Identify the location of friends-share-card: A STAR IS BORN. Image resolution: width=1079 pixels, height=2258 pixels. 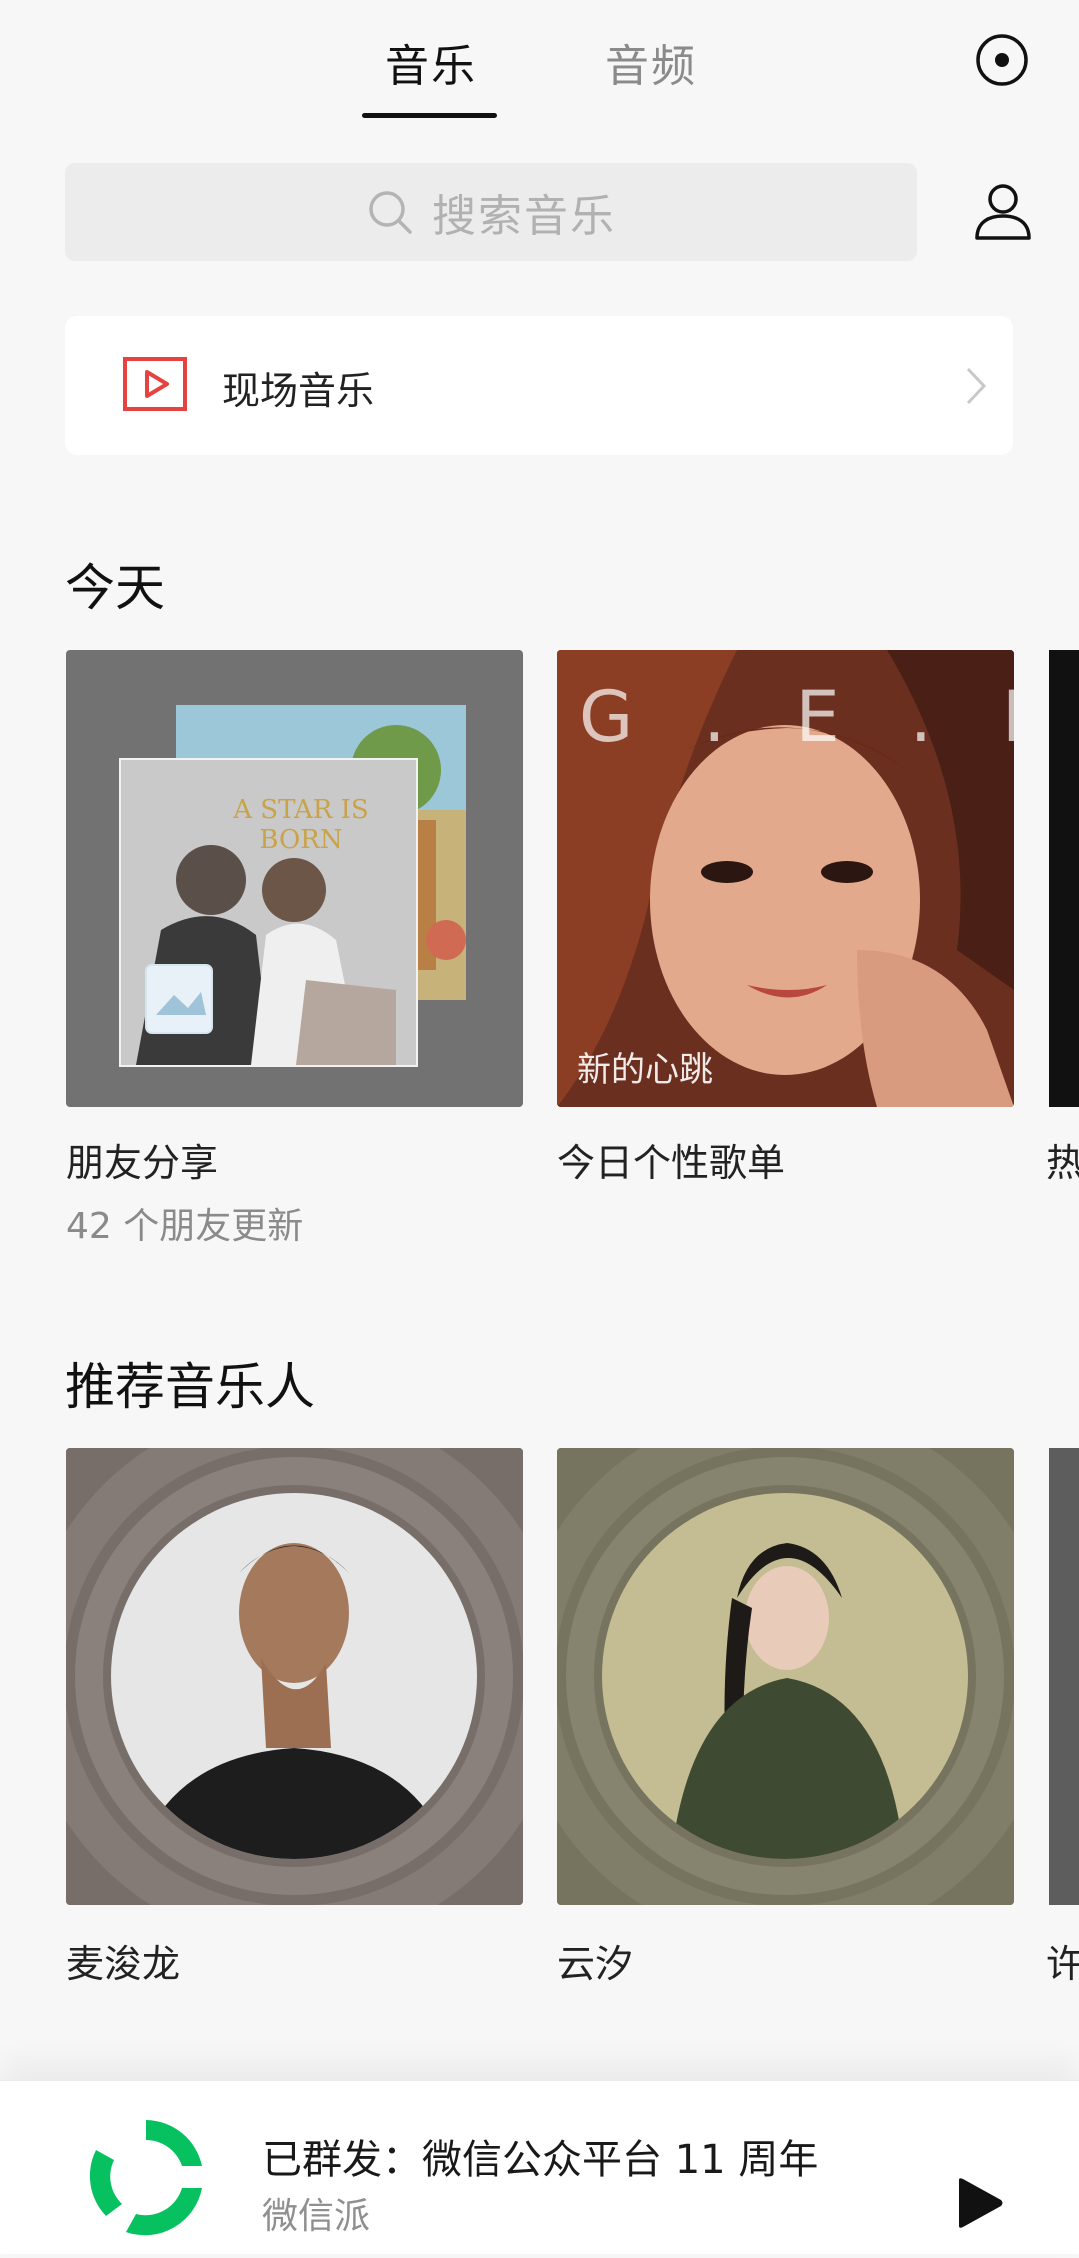
(294, 878).